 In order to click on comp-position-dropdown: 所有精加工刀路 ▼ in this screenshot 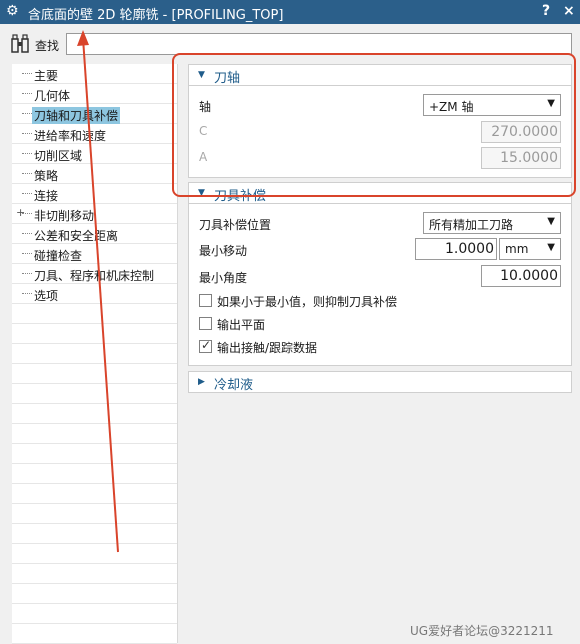, I will do `click(492, 223)`.